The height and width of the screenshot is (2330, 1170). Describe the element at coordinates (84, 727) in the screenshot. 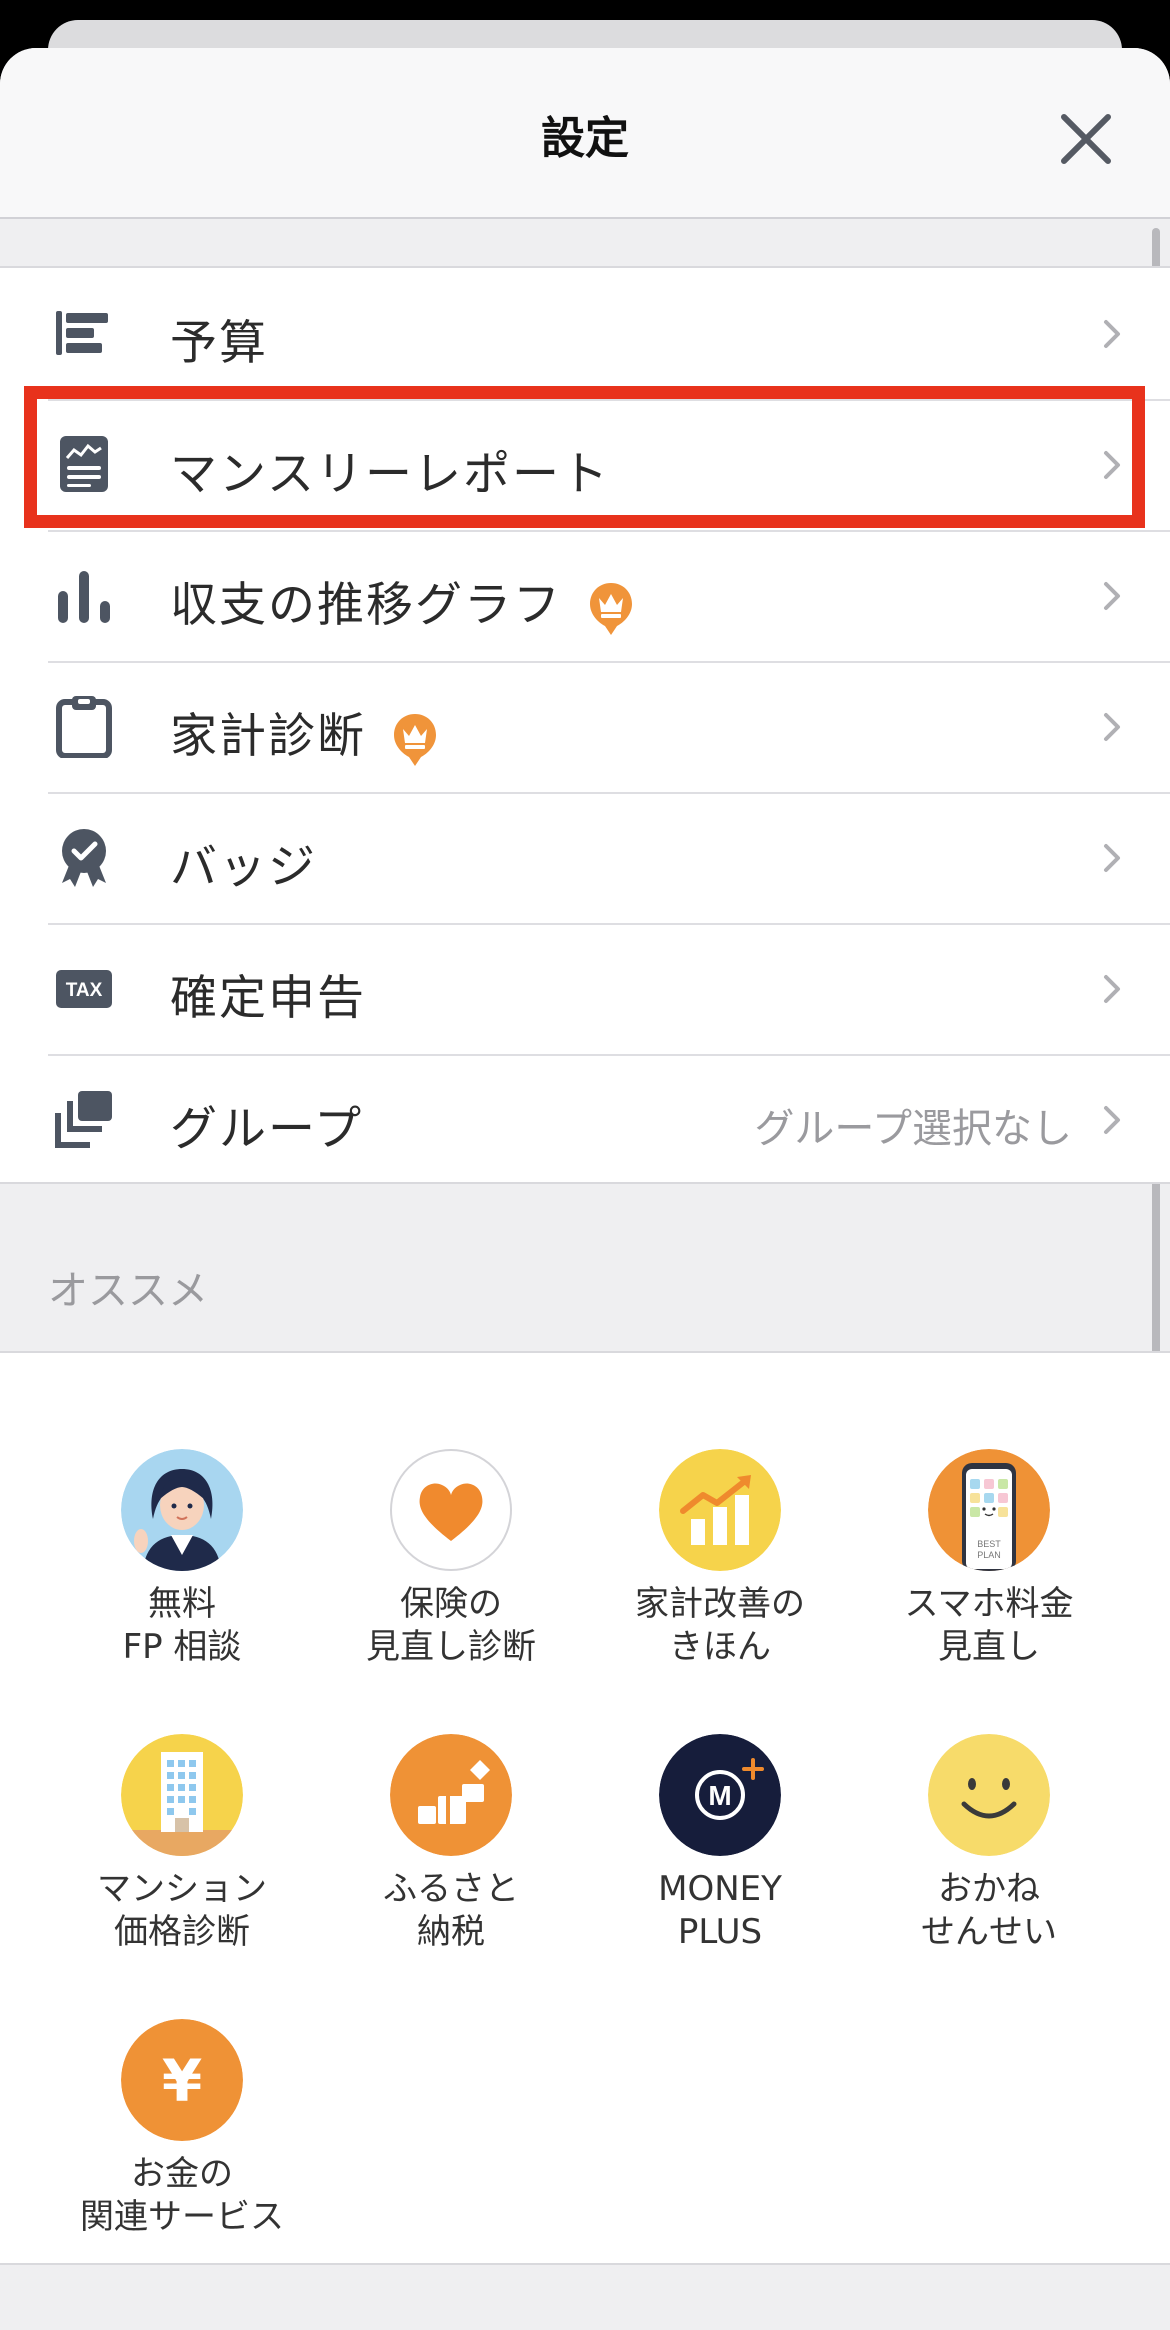

I see `clipboard-icon` at that location.